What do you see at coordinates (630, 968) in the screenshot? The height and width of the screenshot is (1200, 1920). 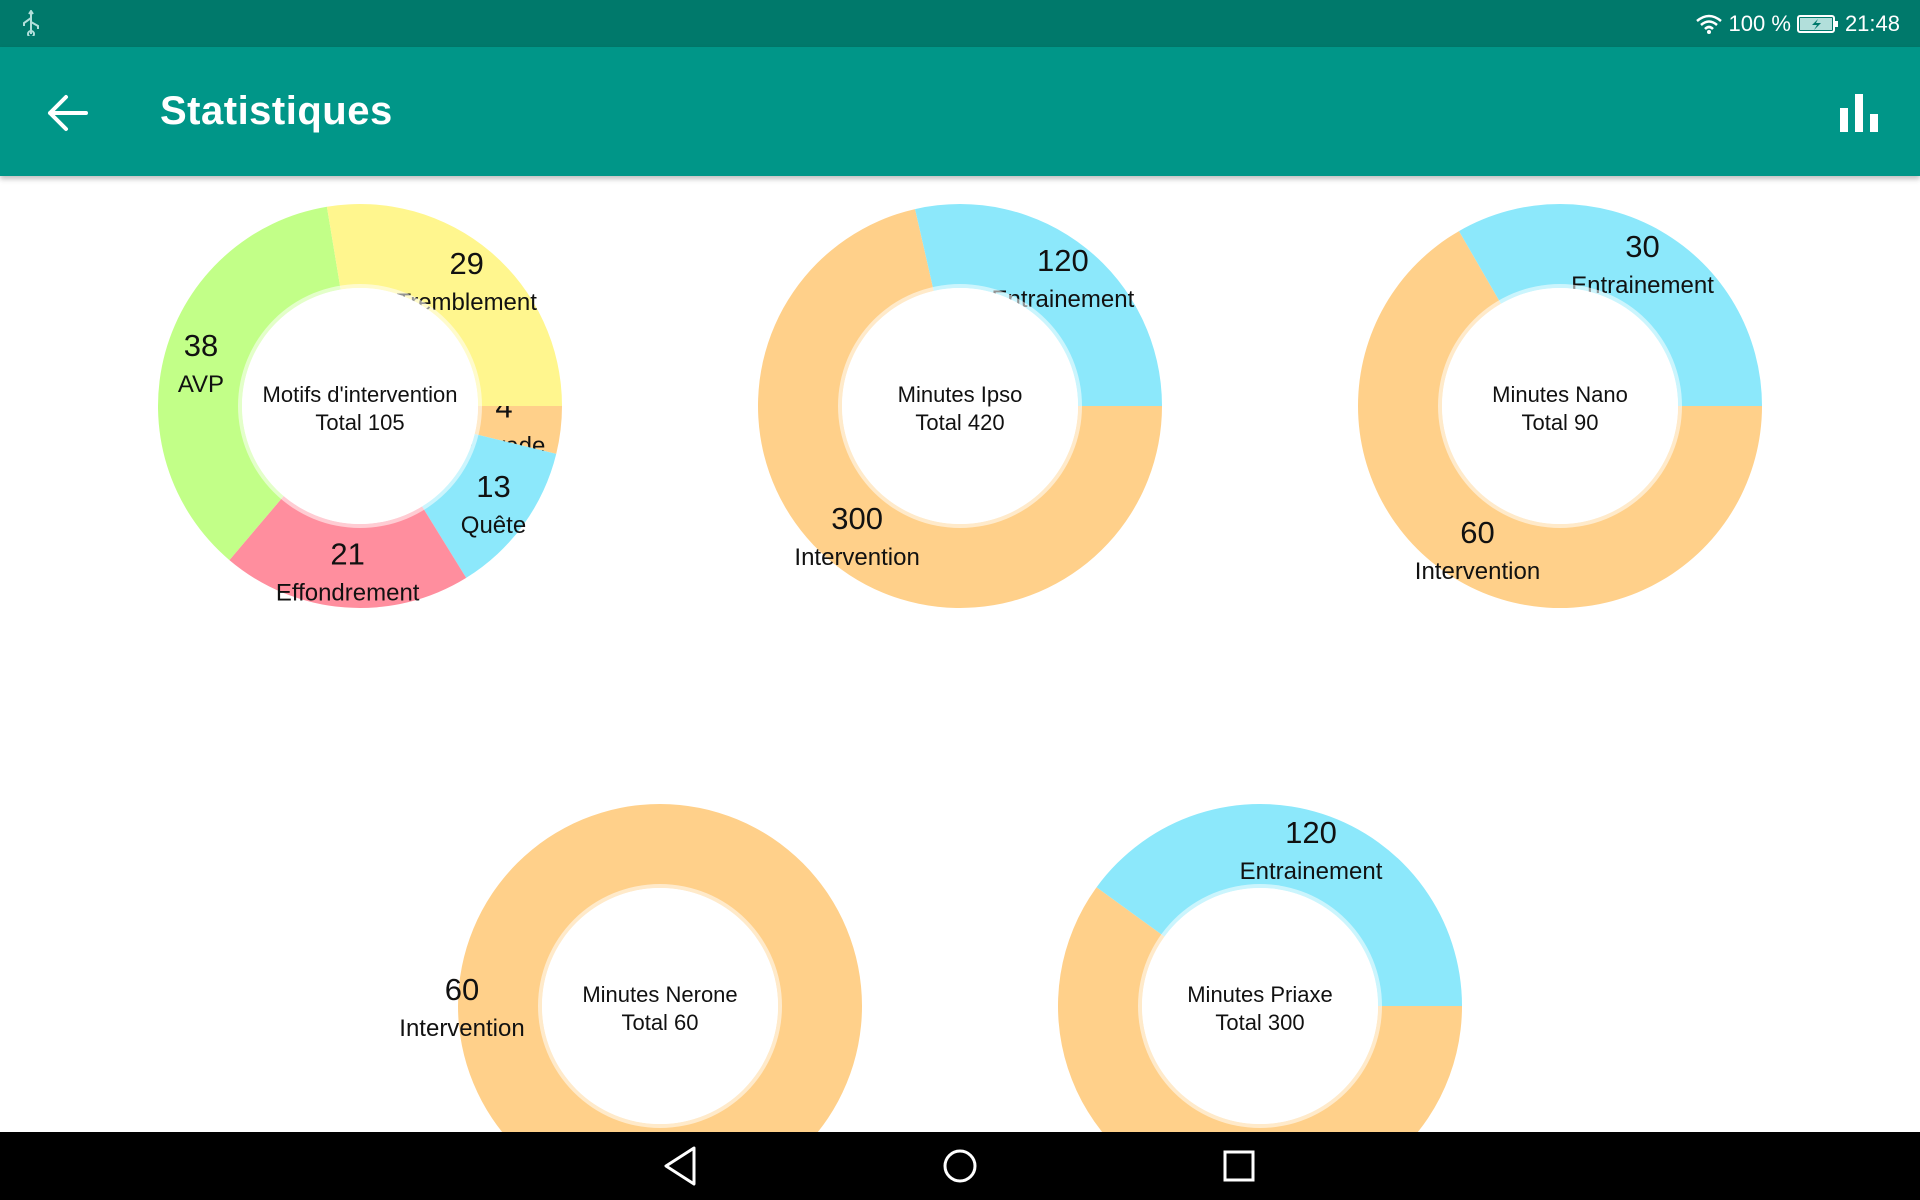 I see `donut-chart-minutes-nerone: 60 Intervention Minutes Nerone Total 60` at bounding box center [630, 968].